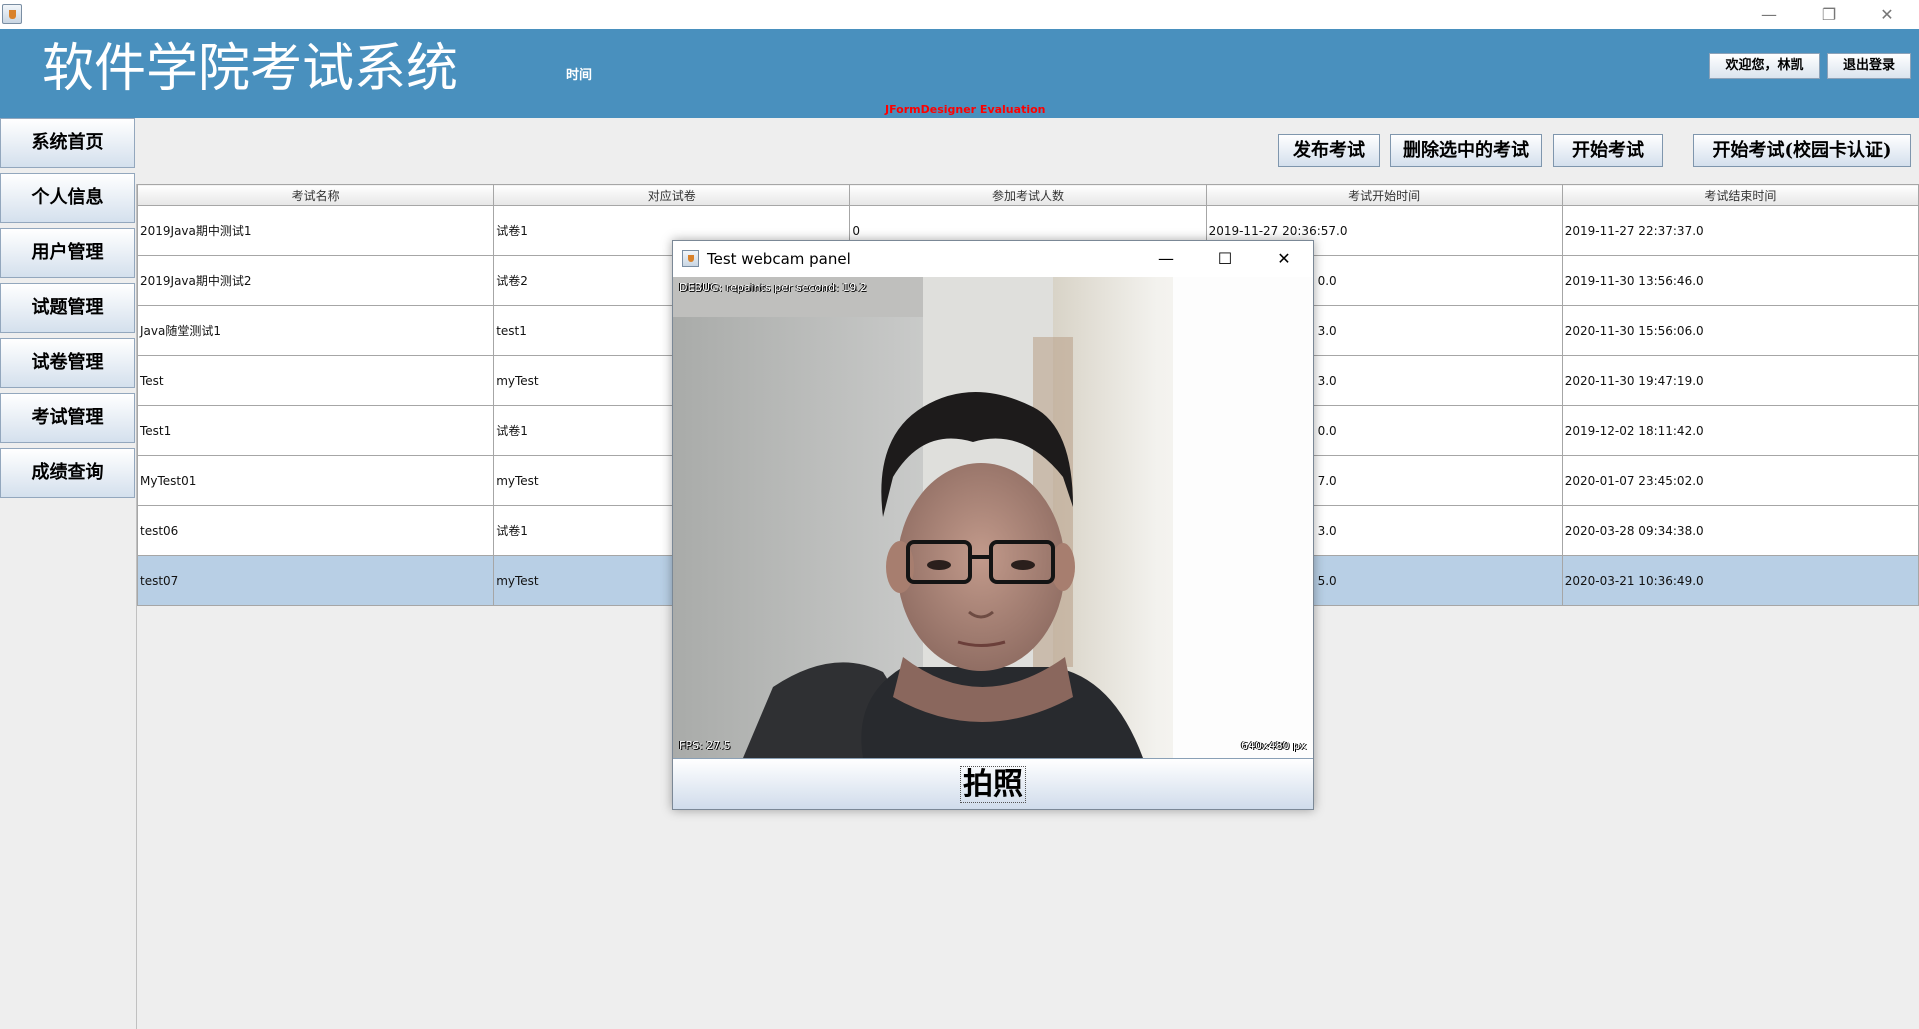  I want to click on restore-button: ❐, so click(1829, 14).